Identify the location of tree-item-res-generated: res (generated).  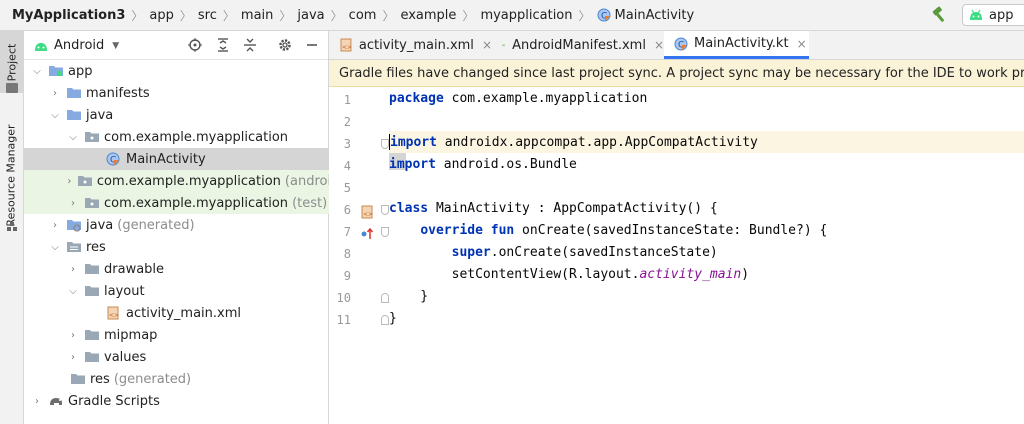
(197, 379).